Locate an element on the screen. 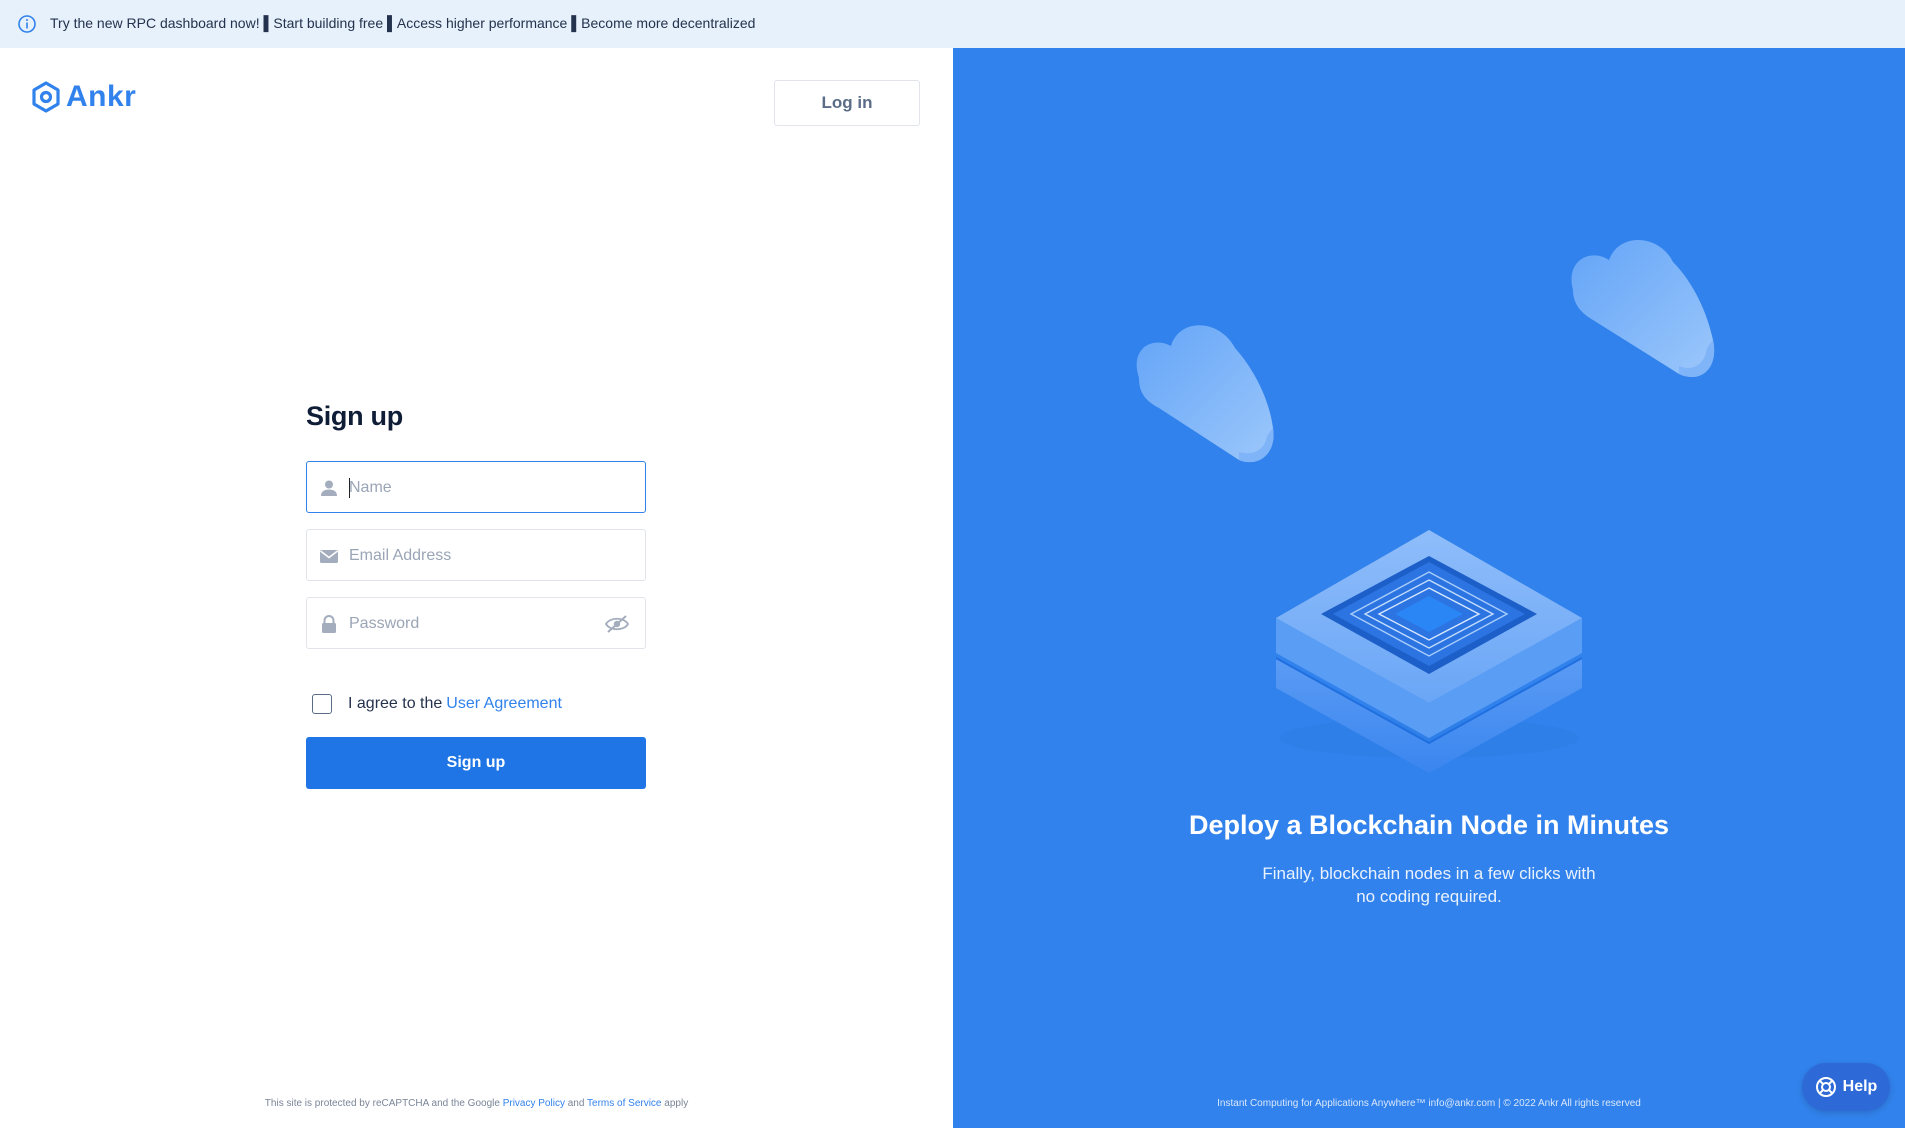  agreement-text: I agree to the is located at coordinates (395, 703).